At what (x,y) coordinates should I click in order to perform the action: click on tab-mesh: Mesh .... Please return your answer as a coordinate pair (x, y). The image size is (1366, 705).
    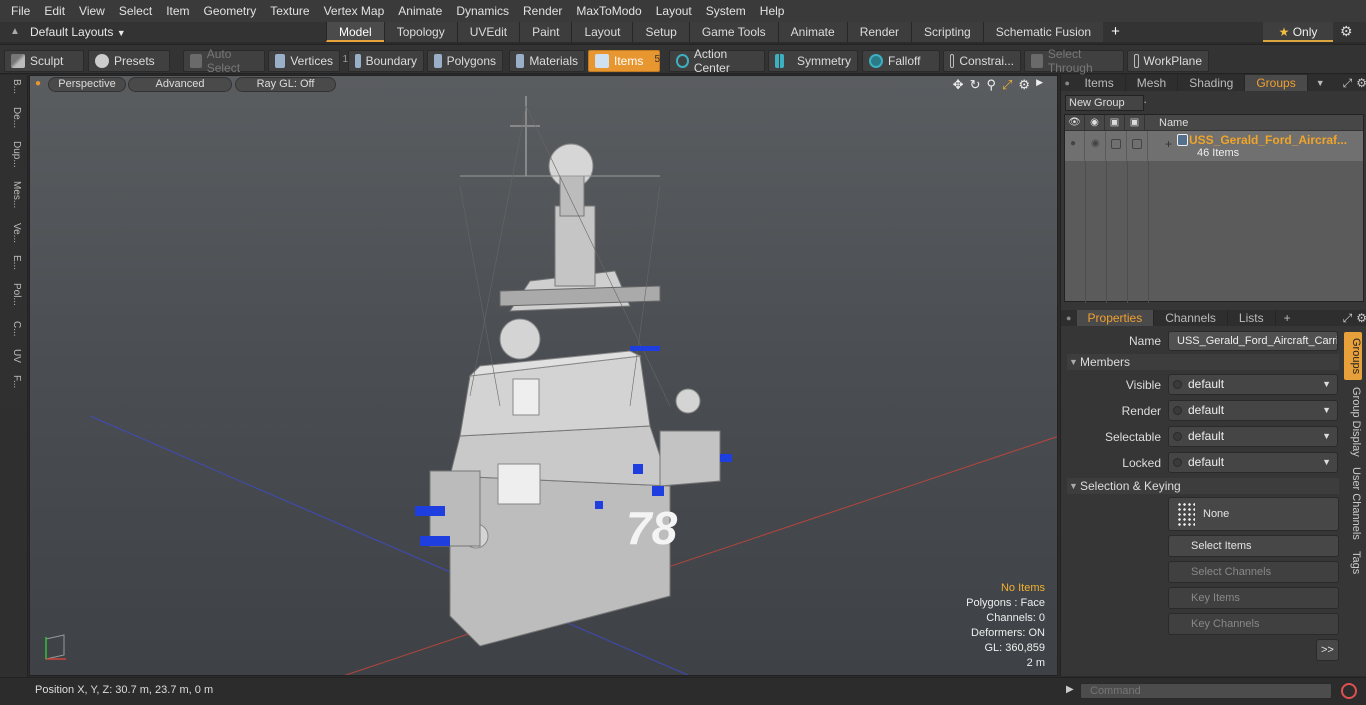
    Looking at the image, I should click on (1152, 90).